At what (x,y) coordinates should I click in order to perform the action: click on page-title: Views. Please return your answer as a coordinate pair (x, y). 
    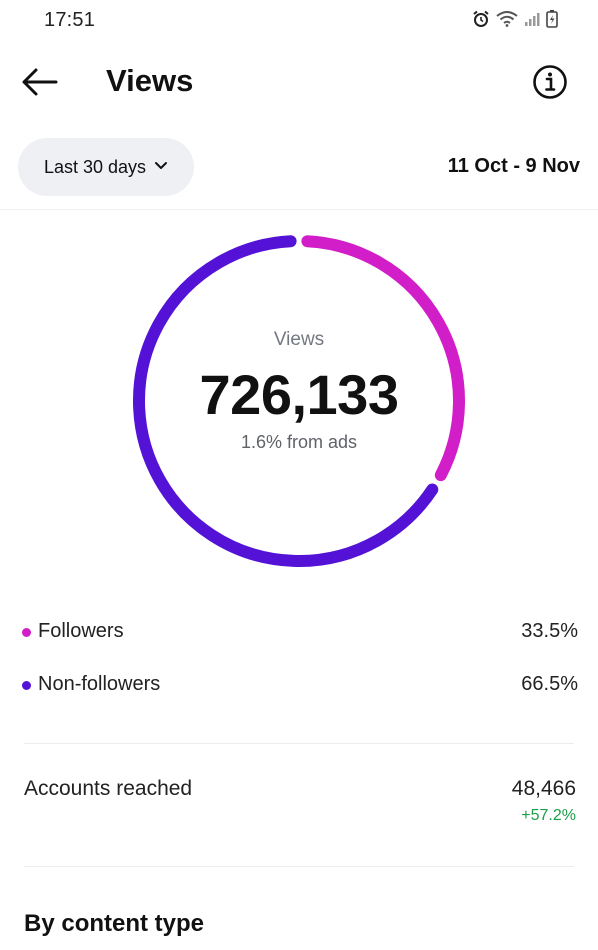
    Looking at the image, I should click on (150, 80).